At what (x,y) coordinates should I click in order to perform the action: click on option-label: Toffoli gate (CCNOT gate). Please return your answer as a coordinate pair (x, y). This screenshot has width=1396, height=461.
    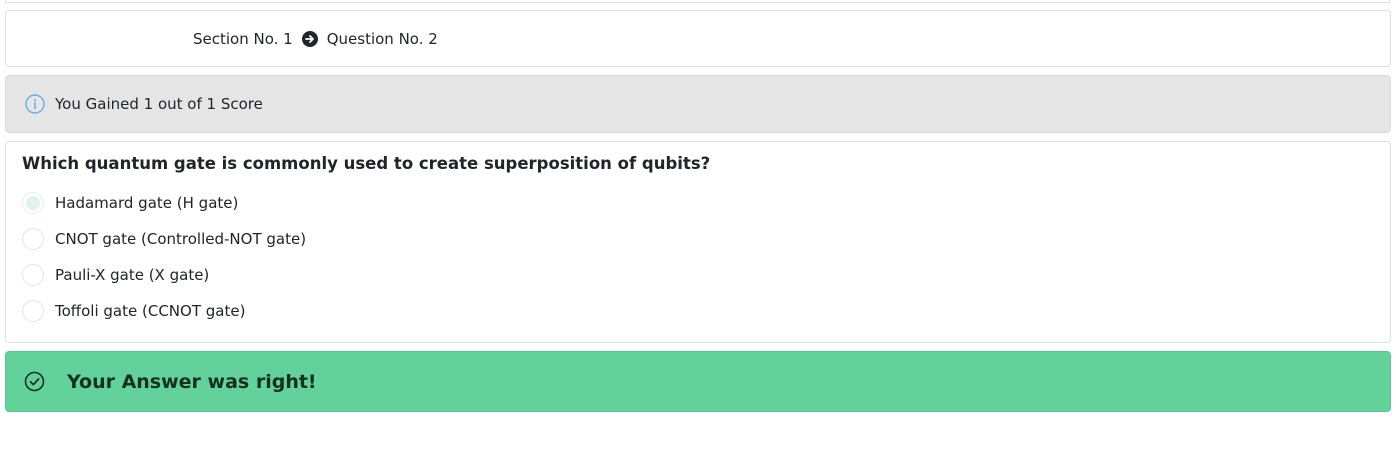
    Looking at the image, I should click on (150, 311).